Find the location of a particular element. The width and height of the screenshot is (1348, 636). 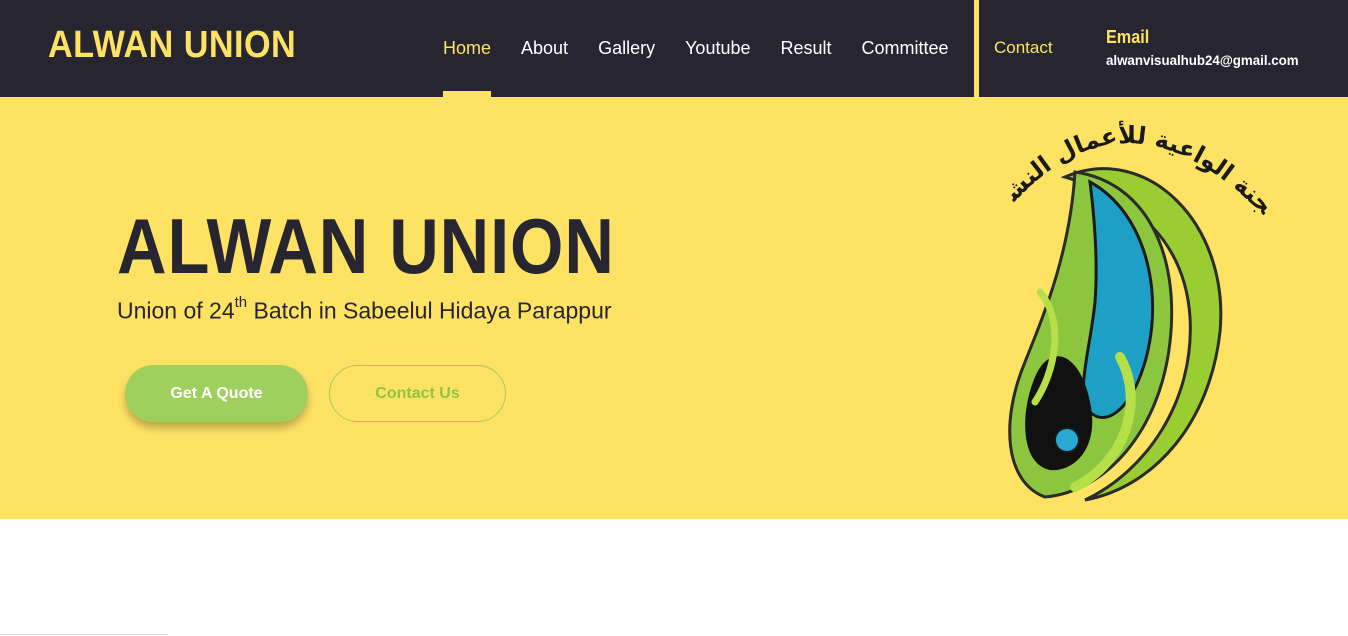

get-a-quote-button: Get A Quote is located at coordinates (216, 393).